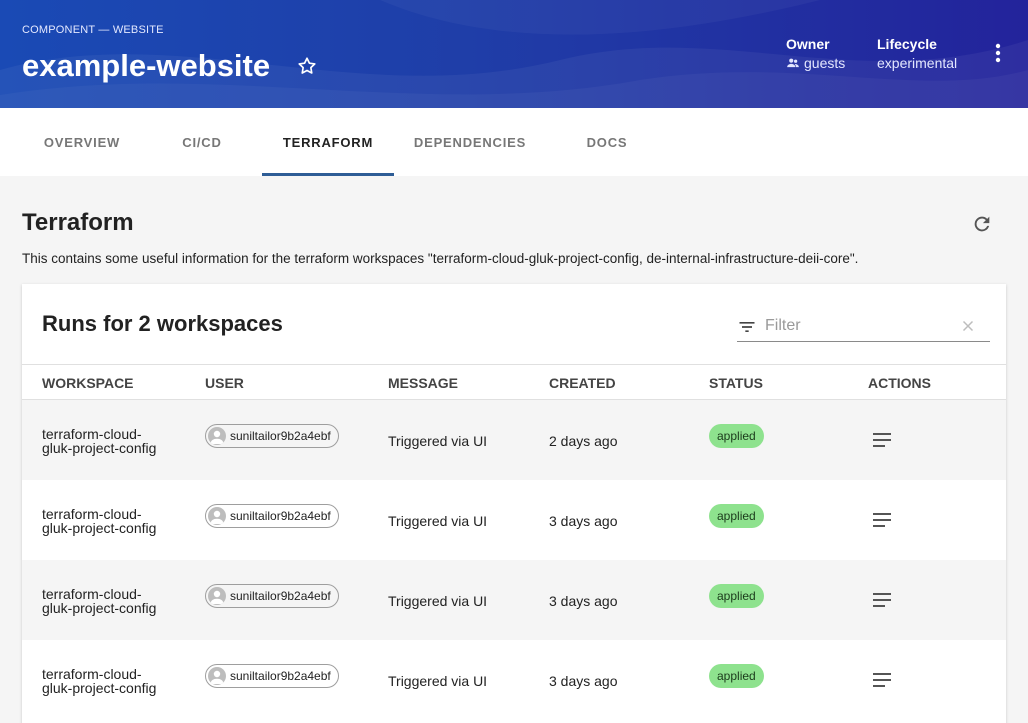  What do you see at coordinates (824, 63) in the screenshot?
I see `owner-link: guests` at bounding box center [824, 63].